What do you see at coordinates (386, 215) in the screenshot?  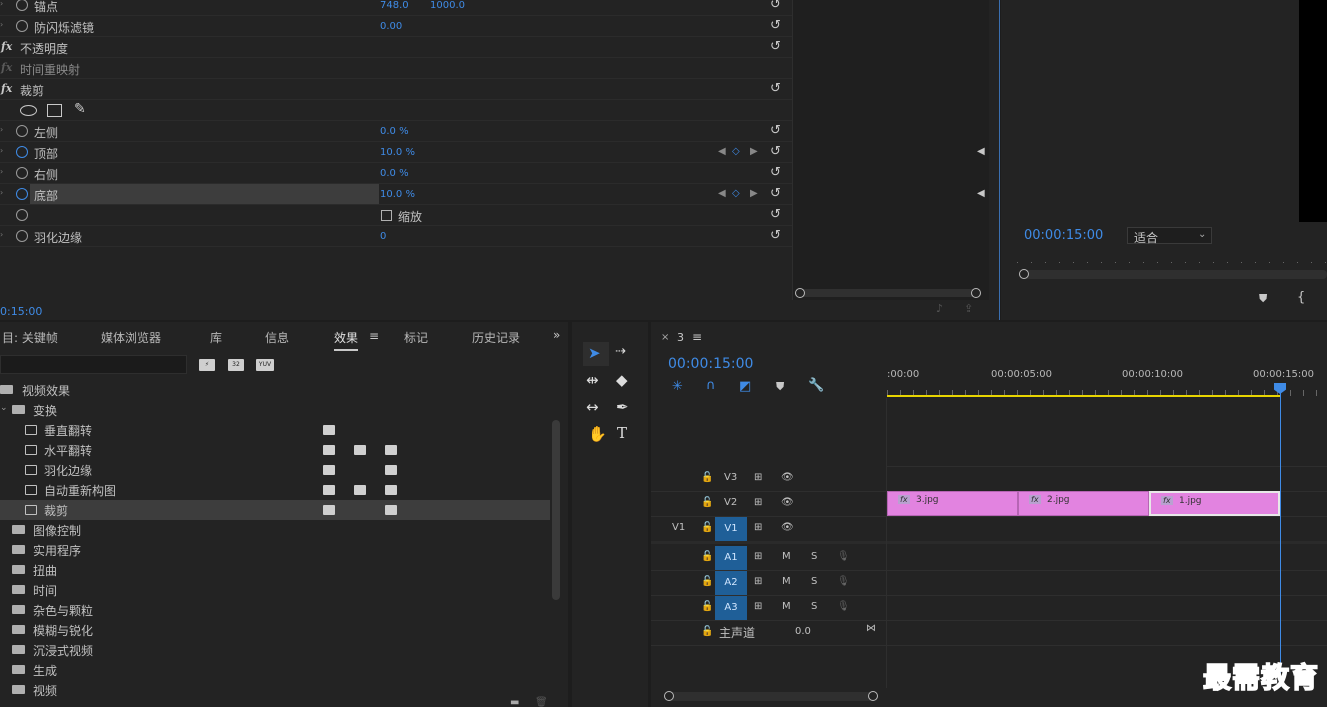 I see `zoom-checkbox` at bounding box center [386, 215].